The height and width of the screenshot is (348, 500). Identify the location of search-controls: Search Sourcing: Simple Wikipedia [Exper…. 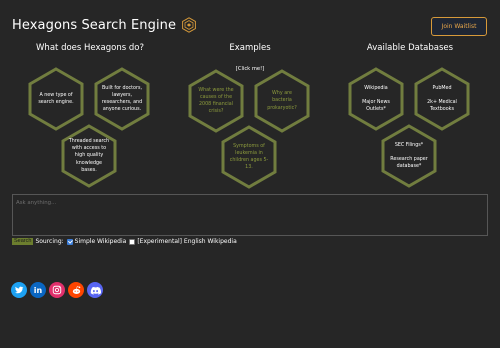
(124, 241).